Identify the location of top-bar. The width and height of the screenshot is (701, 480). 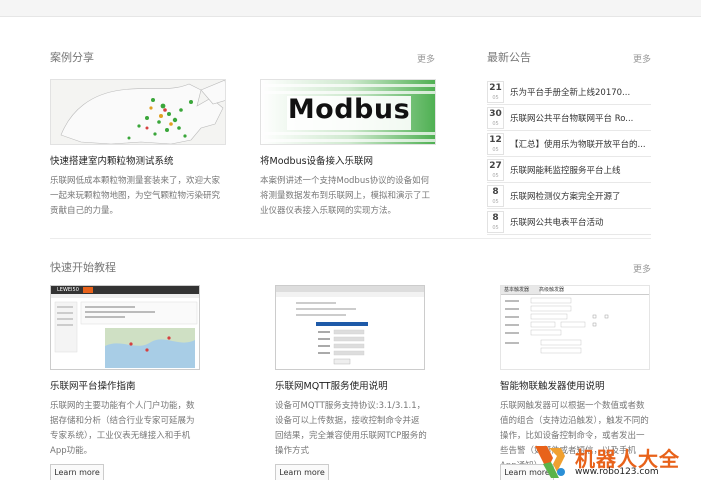
(350, 8).